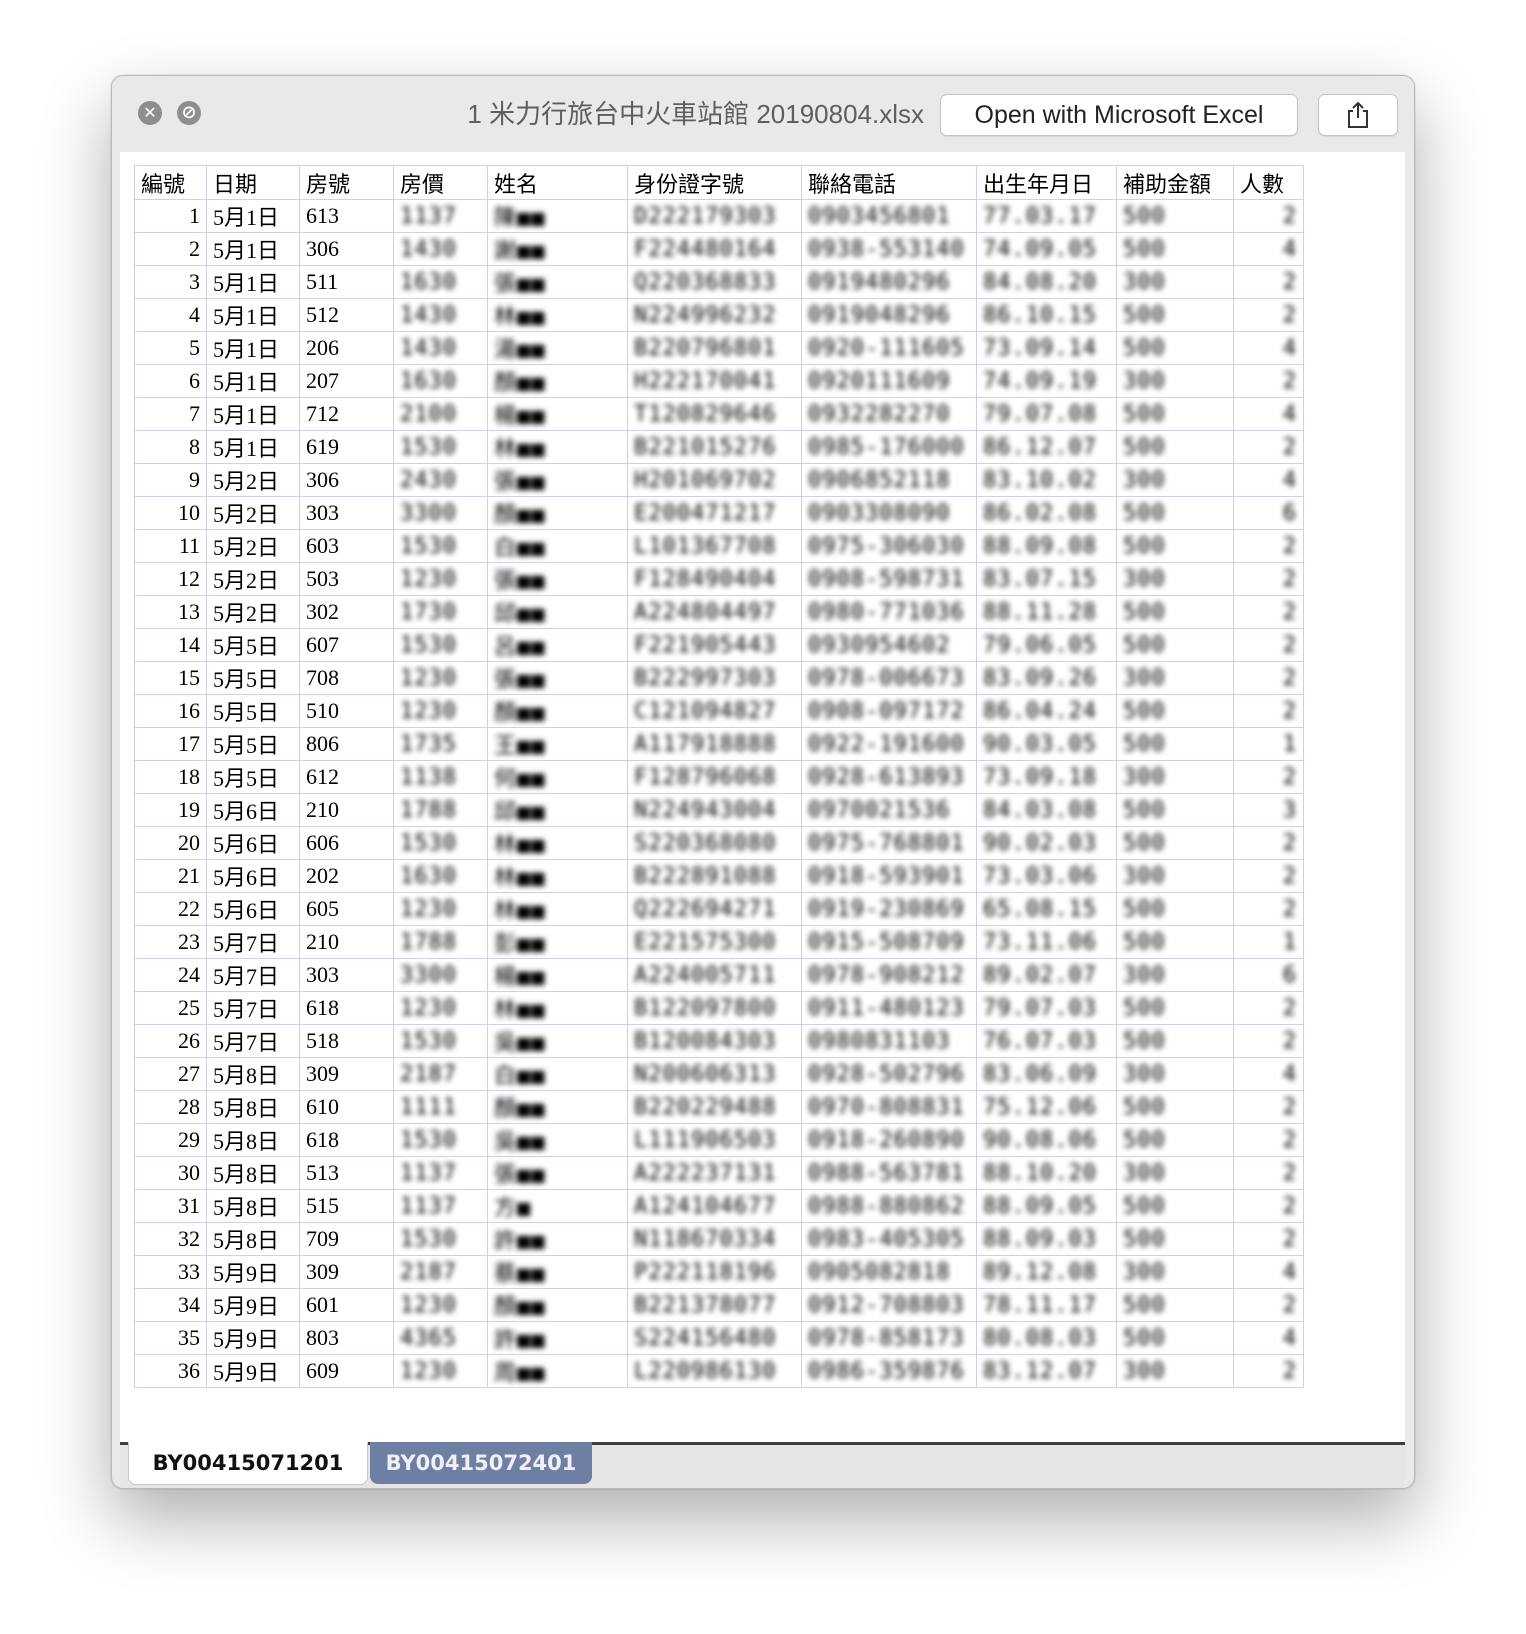 This screenshot has width=1526, height=1634. What do you see at coordinates (440, 414) in the screenshot?
I see `cell-price: 2100` at bounding box center [440, 414].